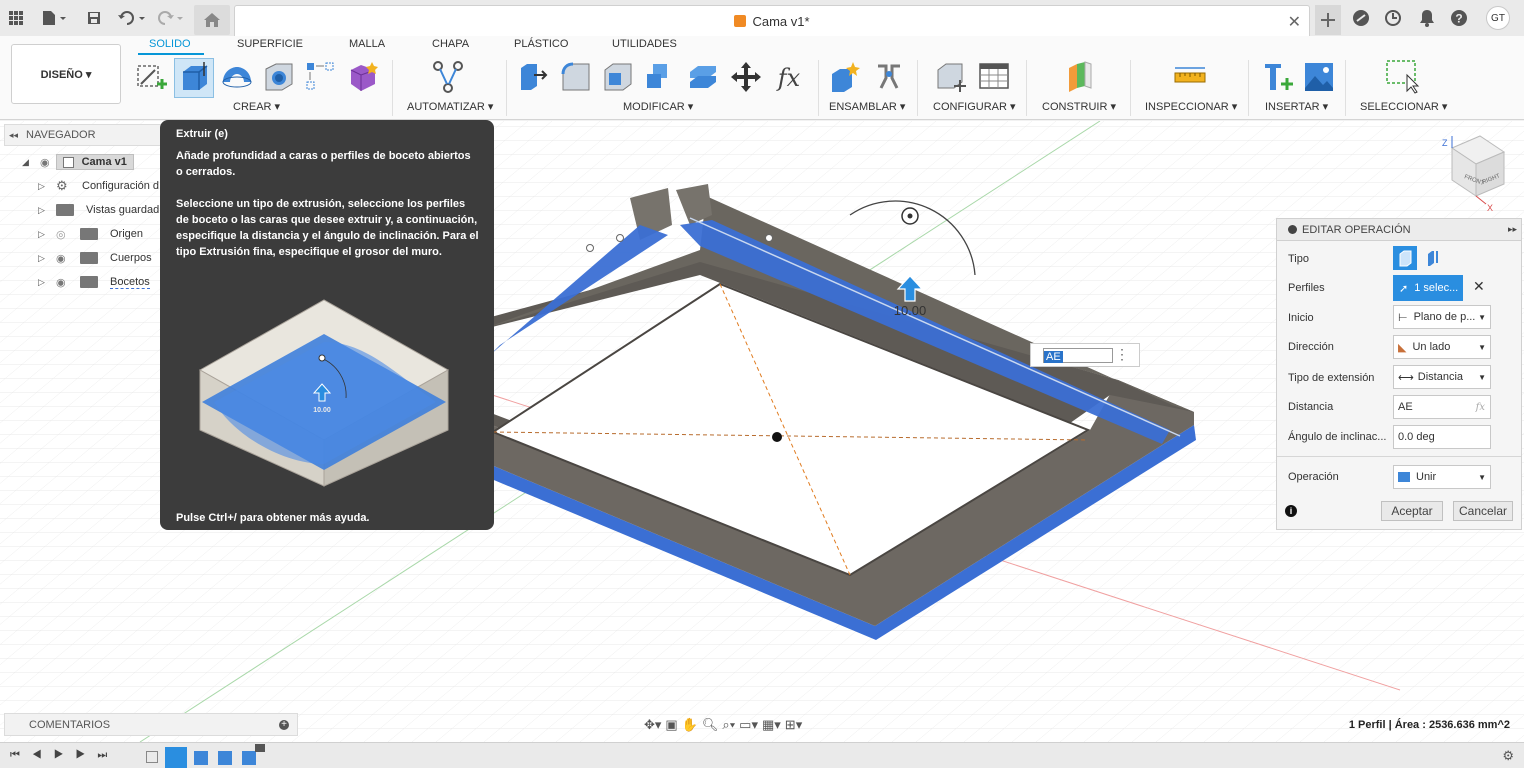 This screenshot has height=768, width=1524. I want to click on browser-item-vistas: ▷ Vistas guardad, so click(98, 210).